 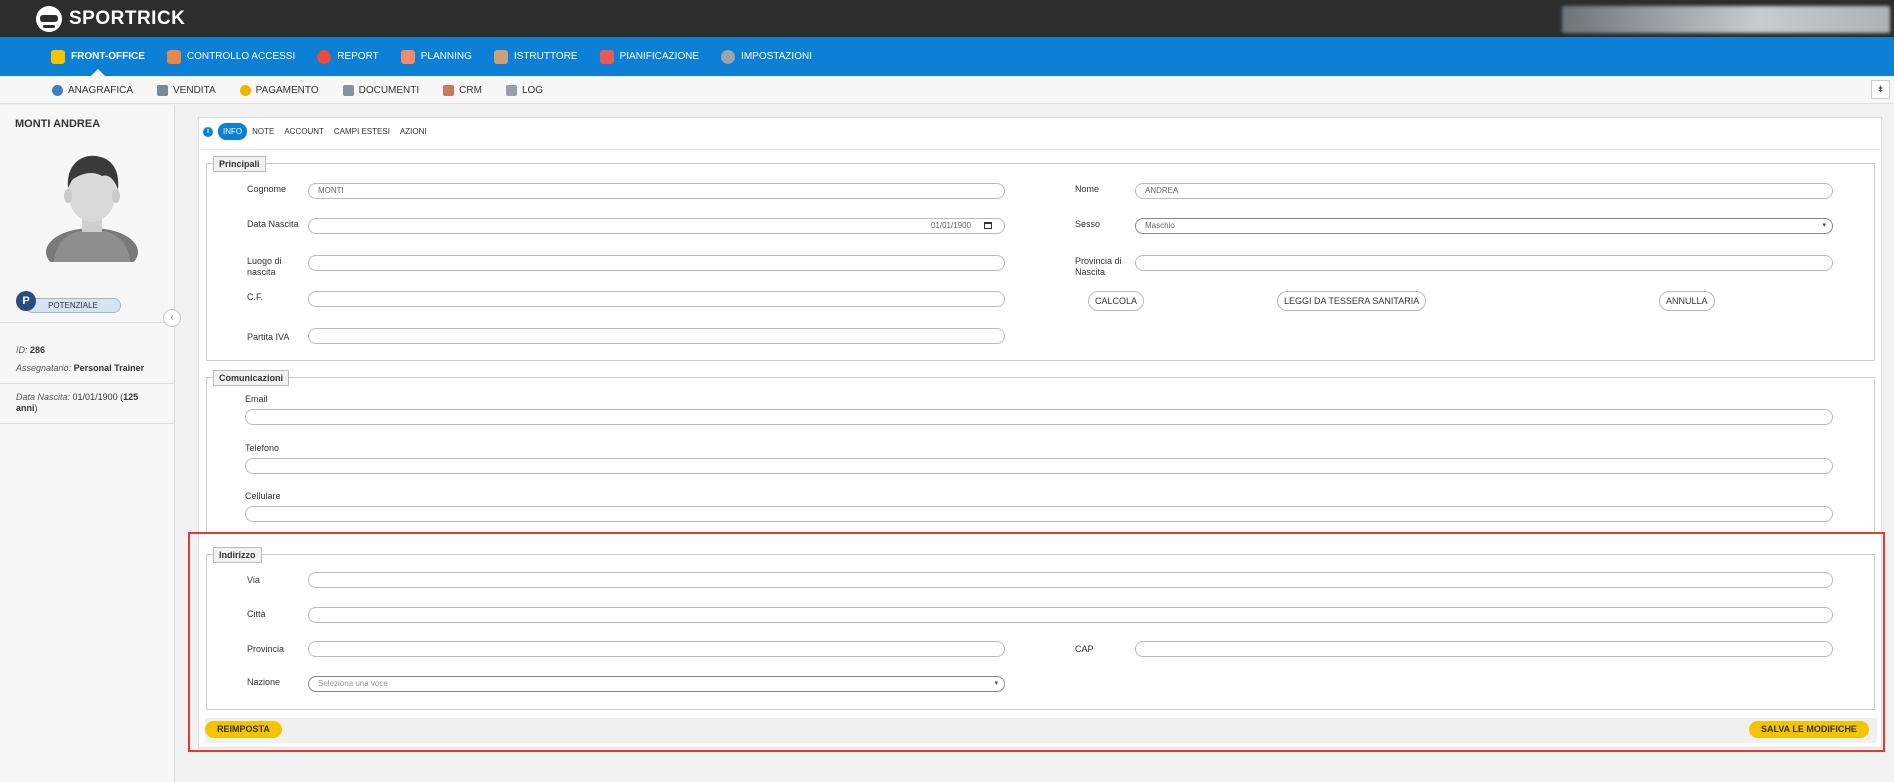 What do you see at coordinates (58, 124) in the screenshot?
I see `customer-name: MONTI ANDREA` at bounding box center [58, 124].